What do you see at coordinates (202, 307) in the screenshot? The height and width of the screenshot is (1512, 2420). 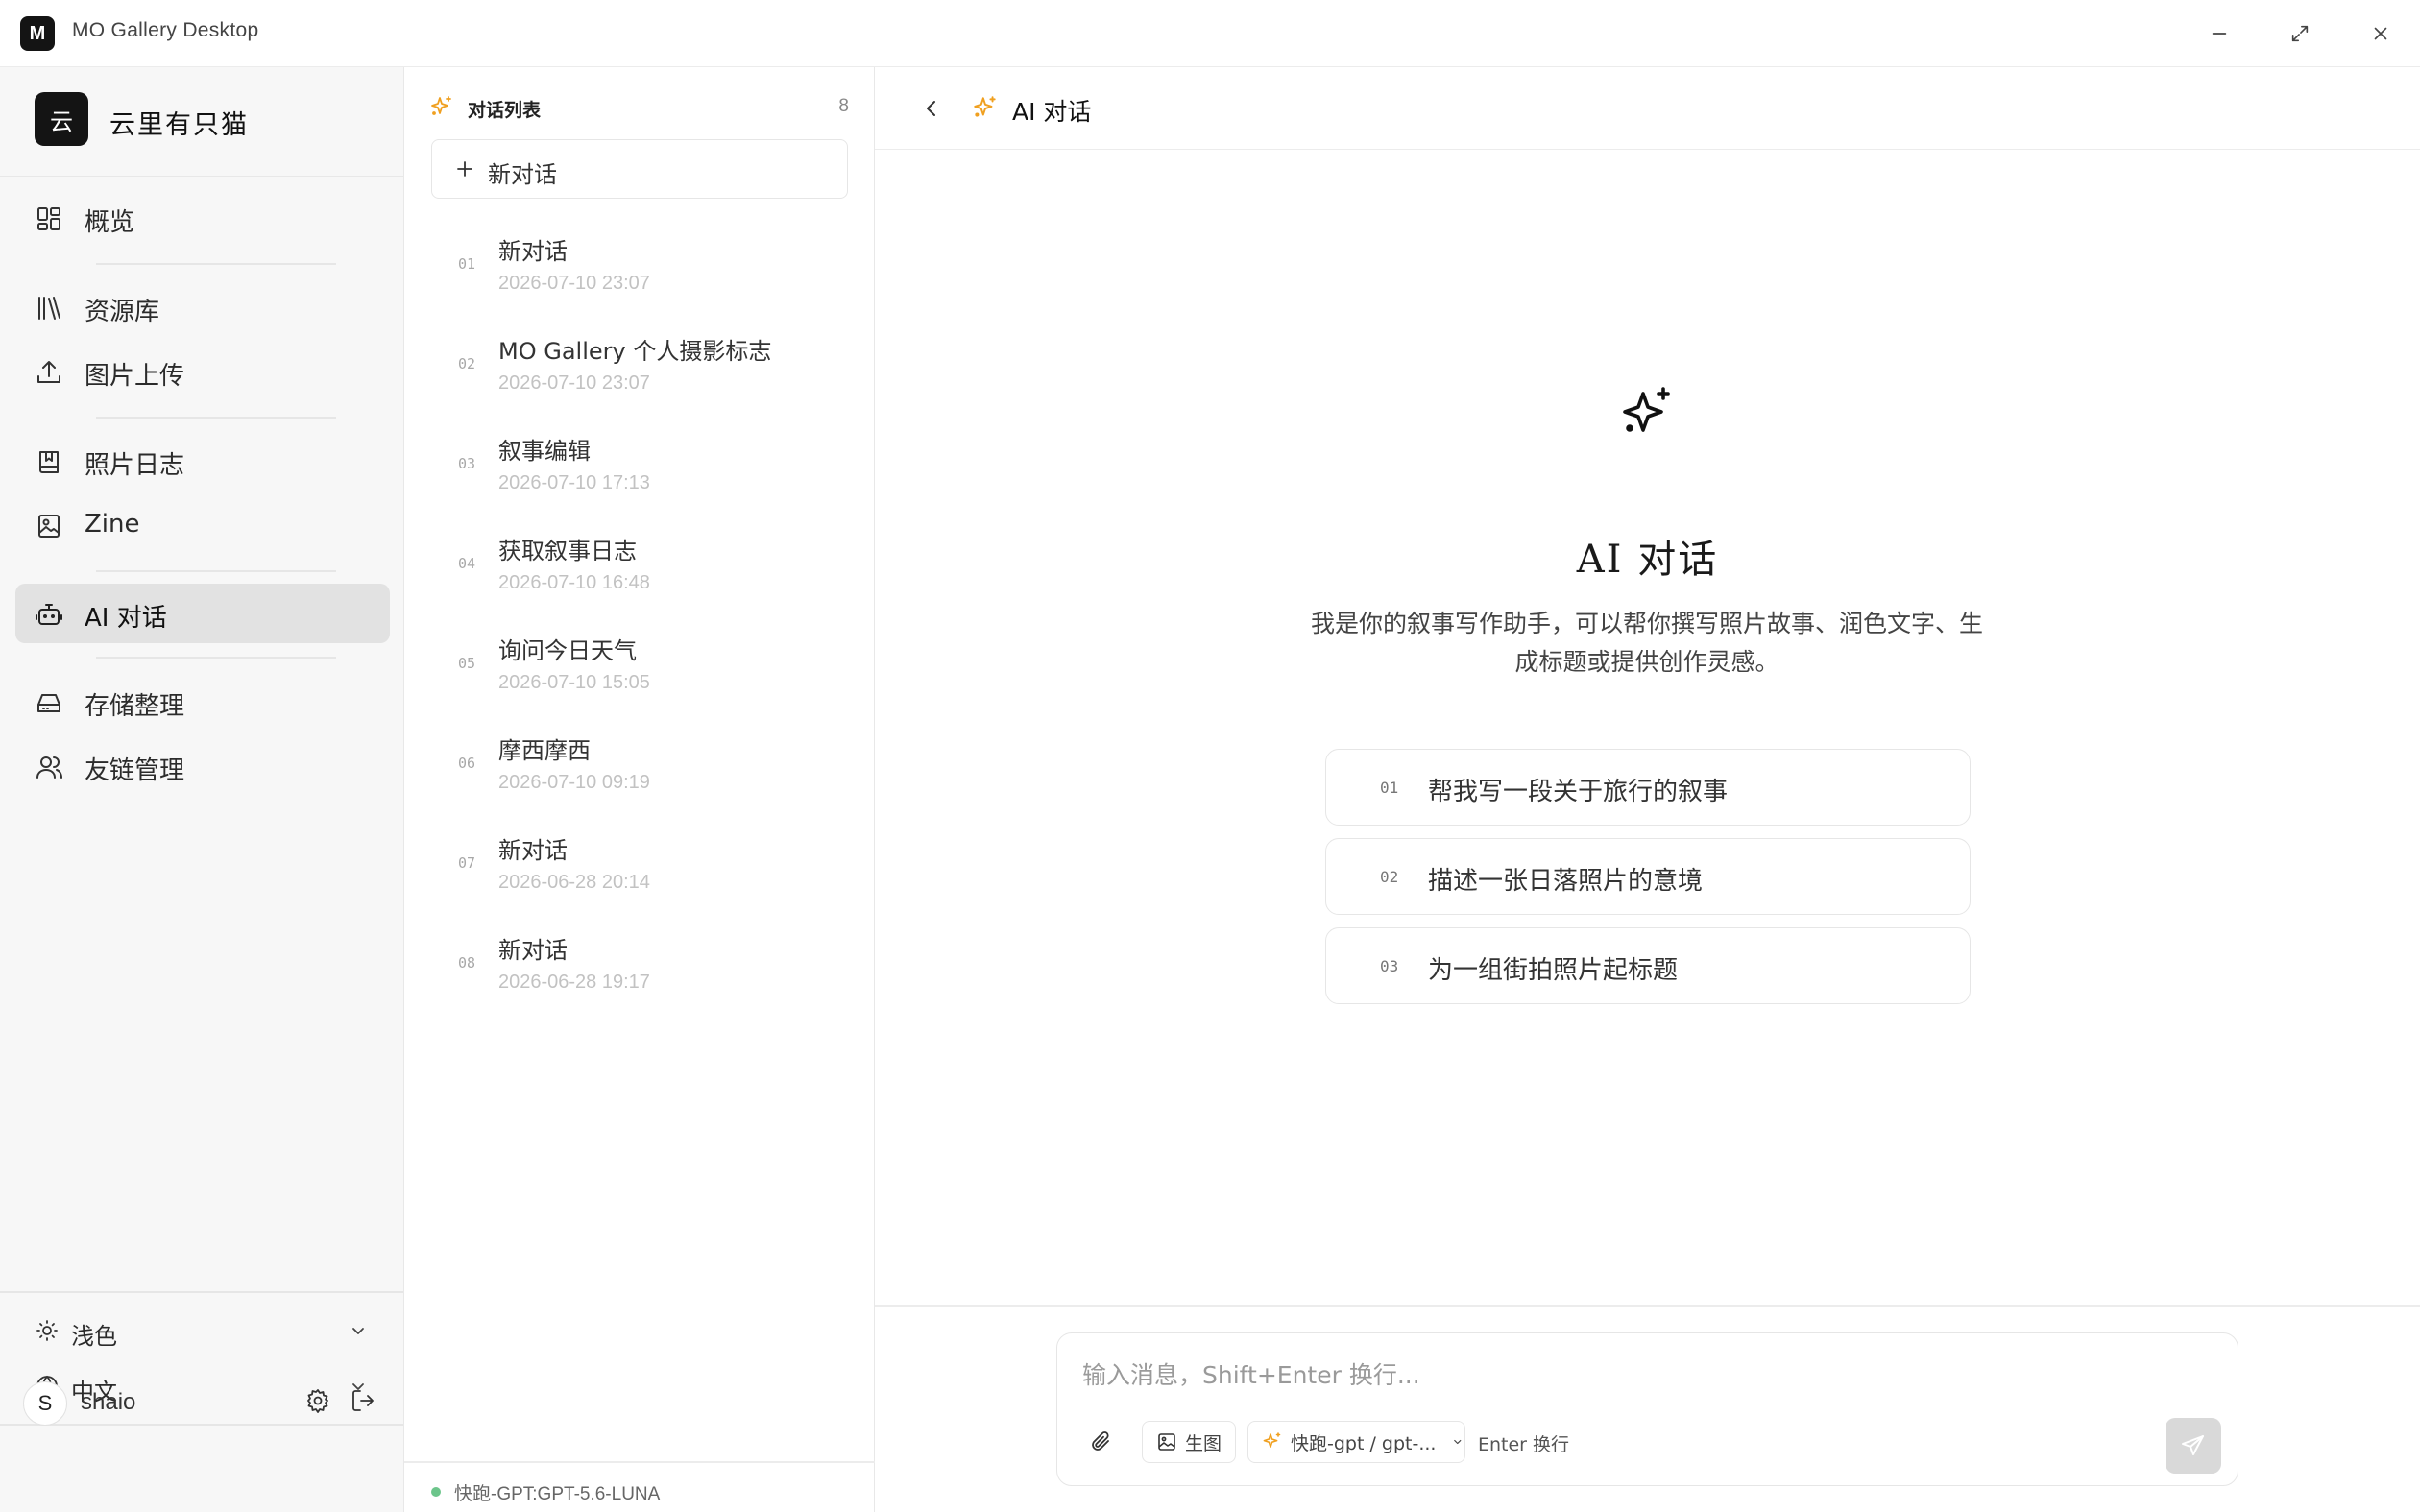 I see `sidebar-item-library: 资源库` at bounding box center [202, 307].